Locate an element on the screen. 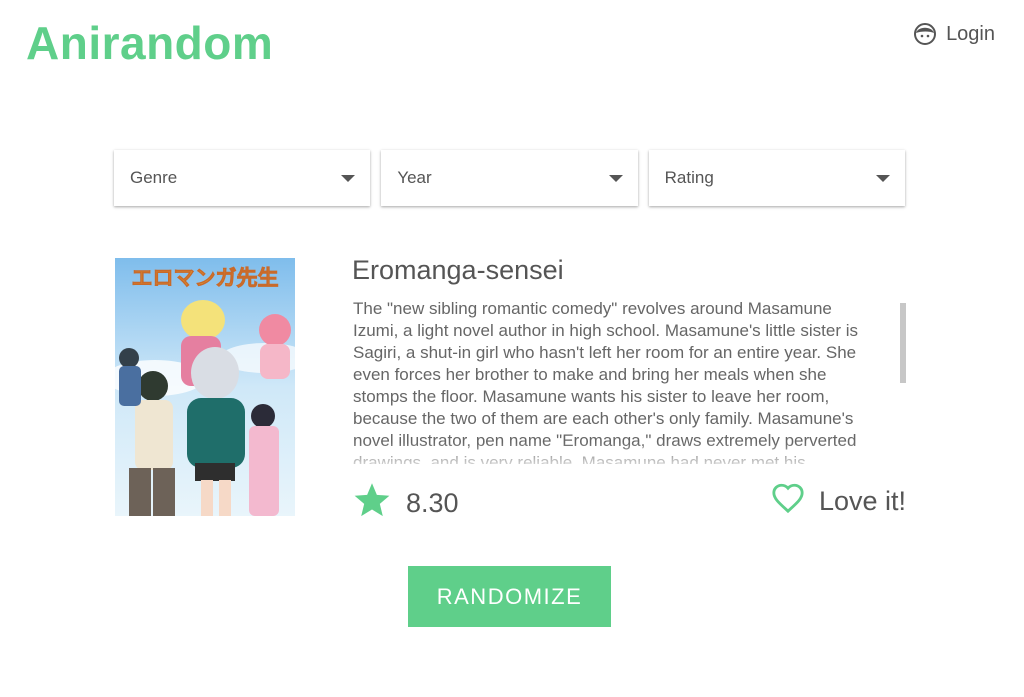 This screenshot has height=697, width=1024. year-select: Year is located at coordinates (509, 178).